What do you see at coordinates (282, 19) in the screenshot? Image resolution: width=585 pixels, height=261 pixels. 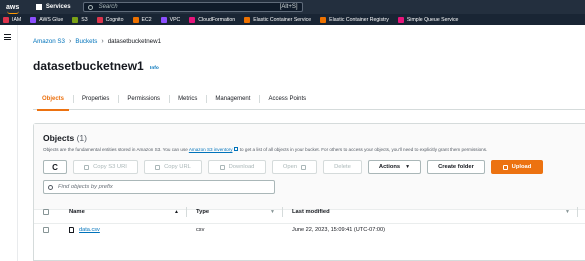 I see `favorite-label: Elastic Container Service` at bounding box center [282, 19].